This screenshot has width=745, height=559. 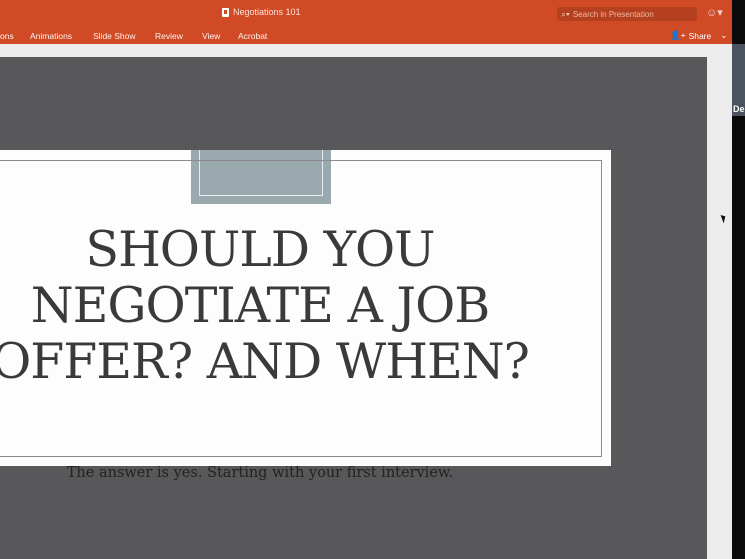 What do you see at coordinates (114, 36) in the screenshot?
I see `tab-slide-show: Slide Show` at bounding box center [114, 36].